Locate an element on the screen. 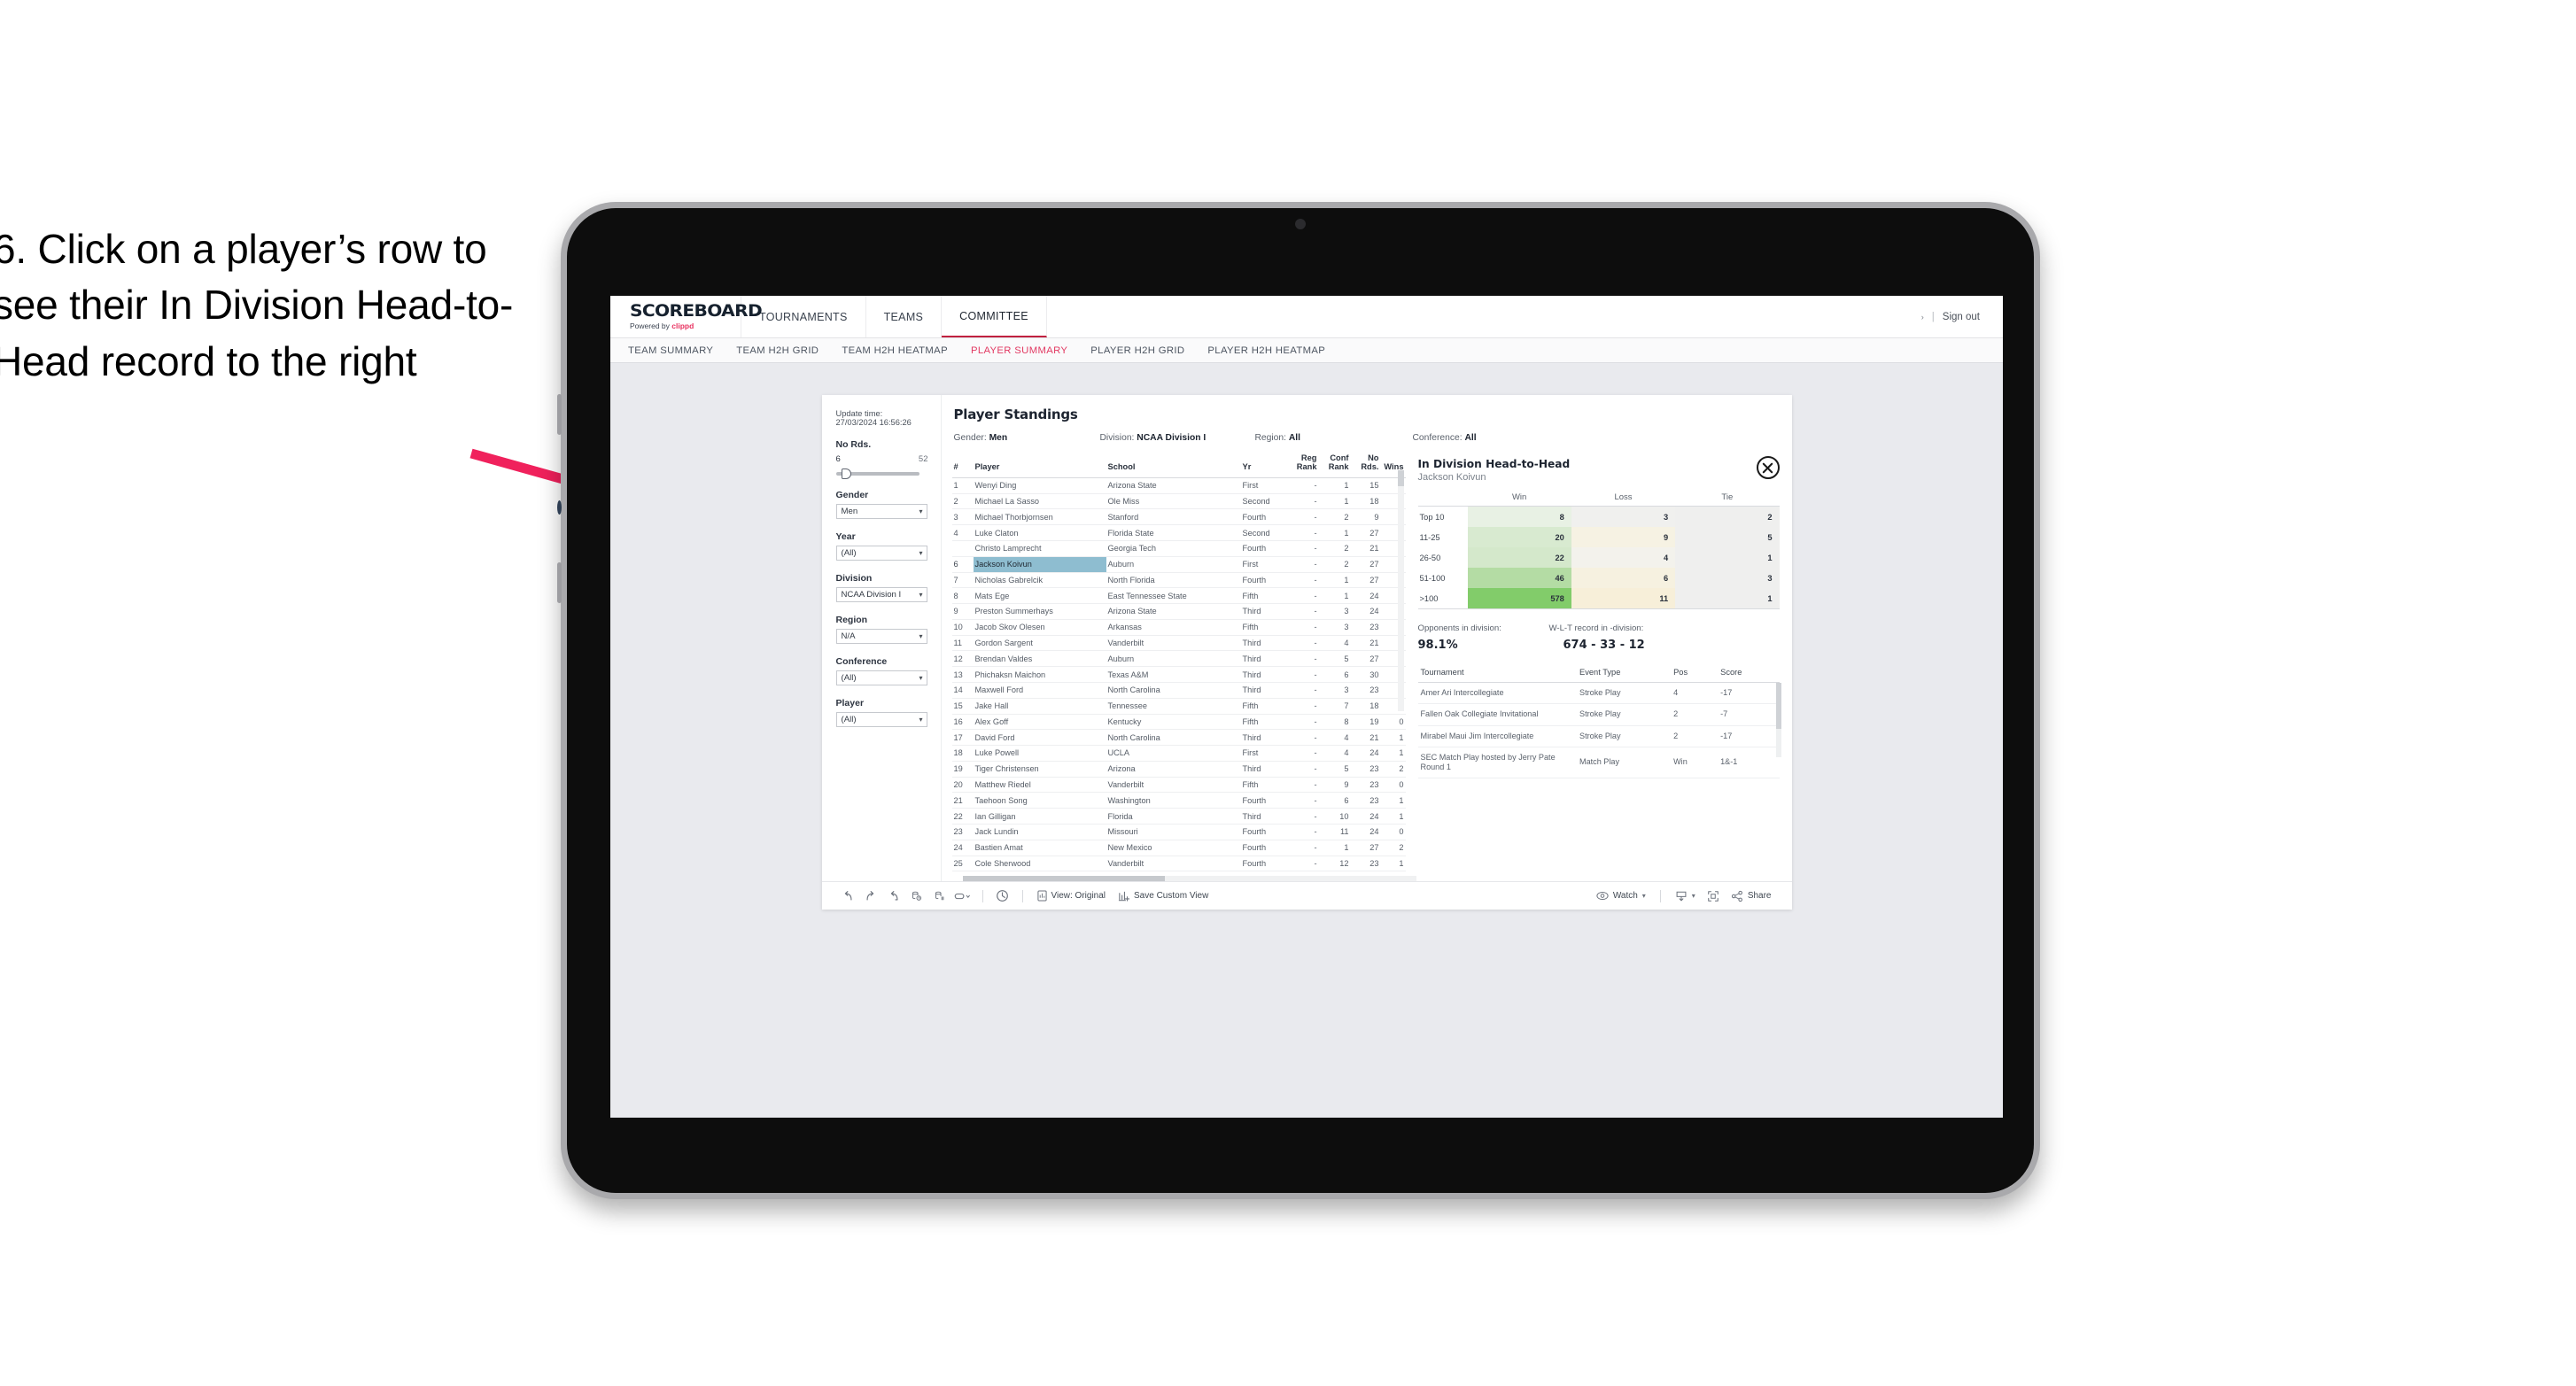 The width and height of the screenshot is (2576, 1386). table-row: 23 Jack Lundin Missouri Fourth -11 24 0 is located at coordinates (1178, 832).